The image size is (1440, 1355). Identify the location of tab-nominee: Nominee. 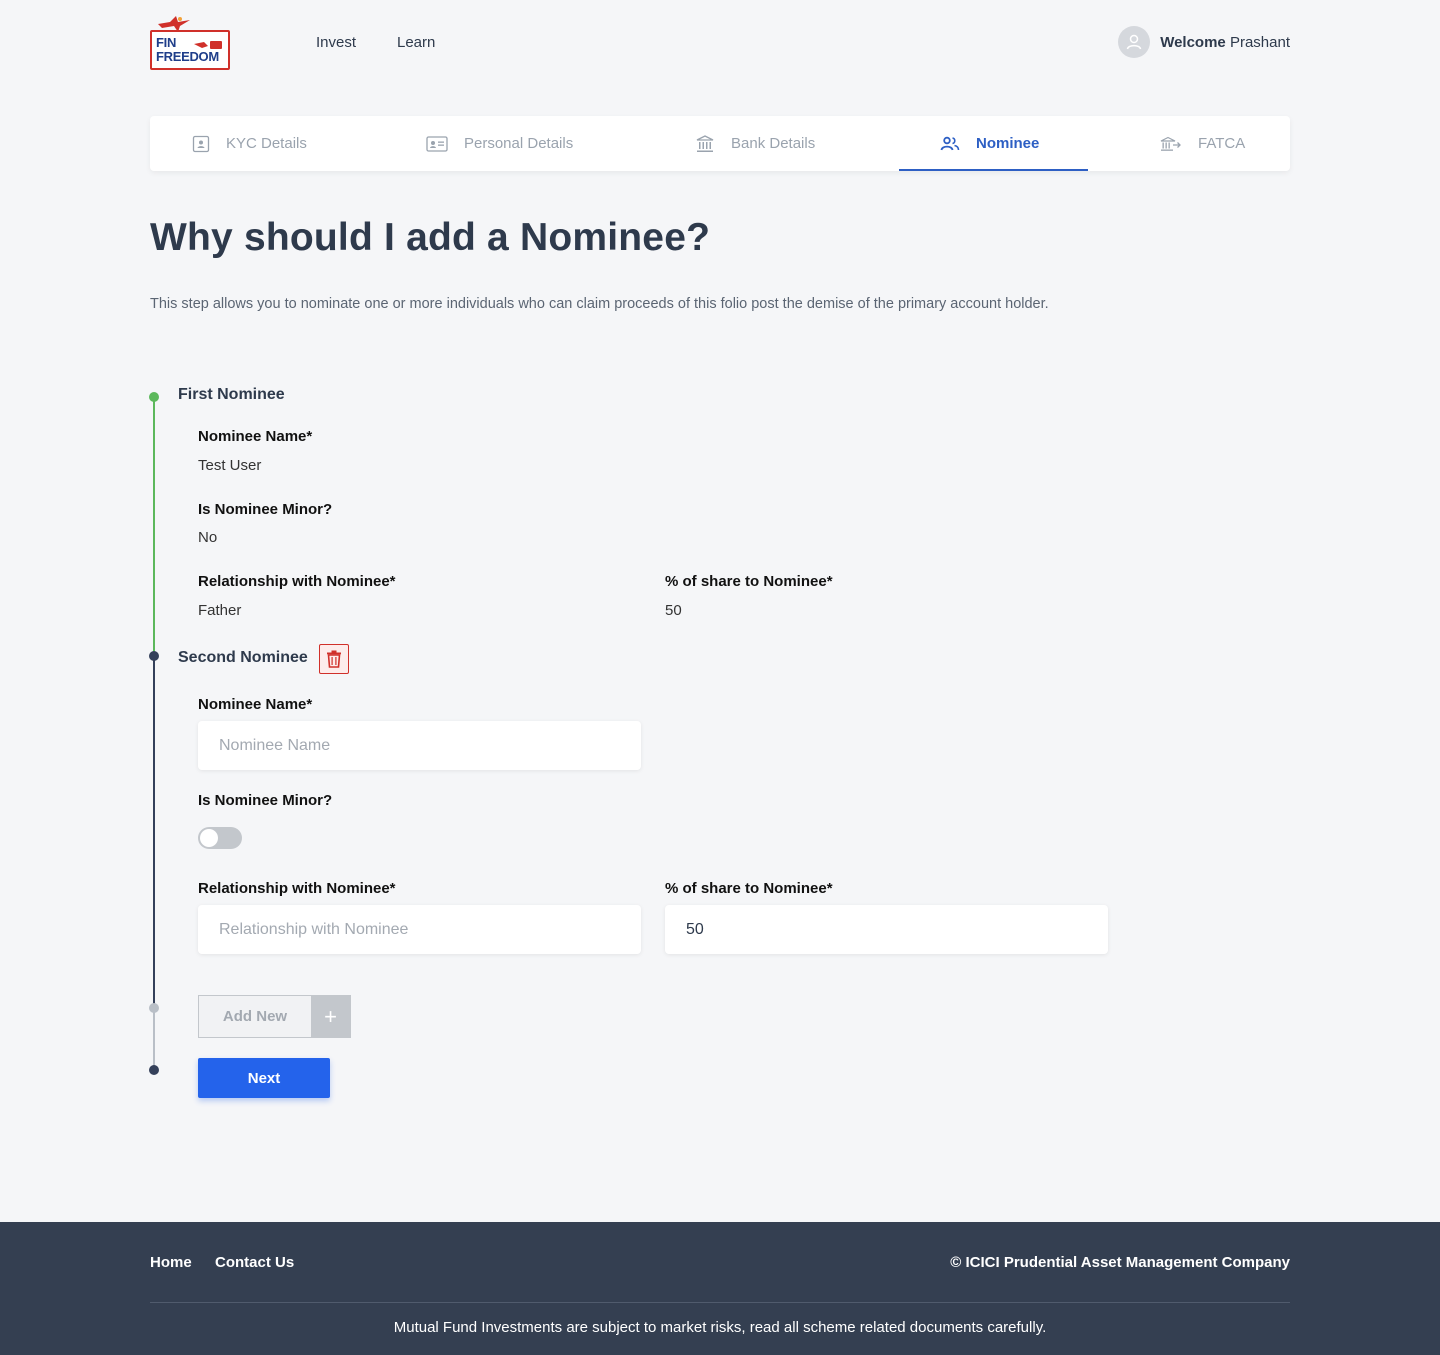
(989, 143).